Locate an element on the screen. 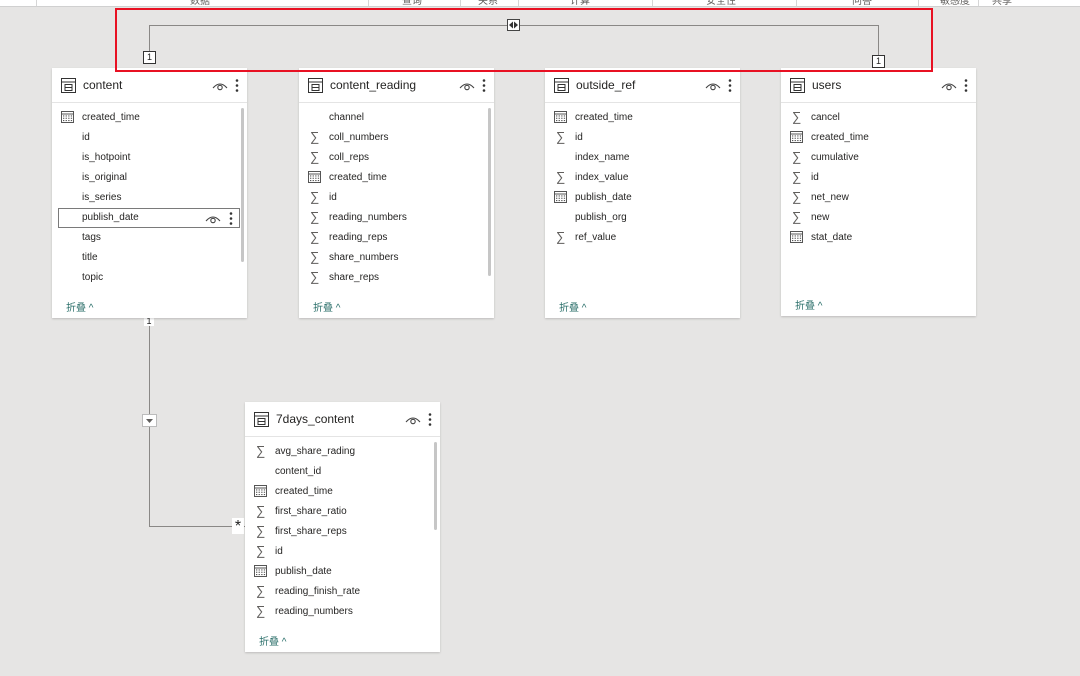  field-row: ∑ share_numbers is located at coordinates (396, 258).